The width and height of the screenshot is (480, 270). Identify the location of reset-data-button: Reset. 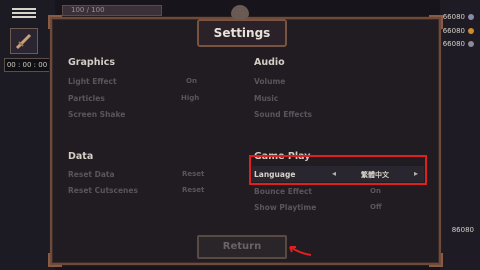
(193, 174).